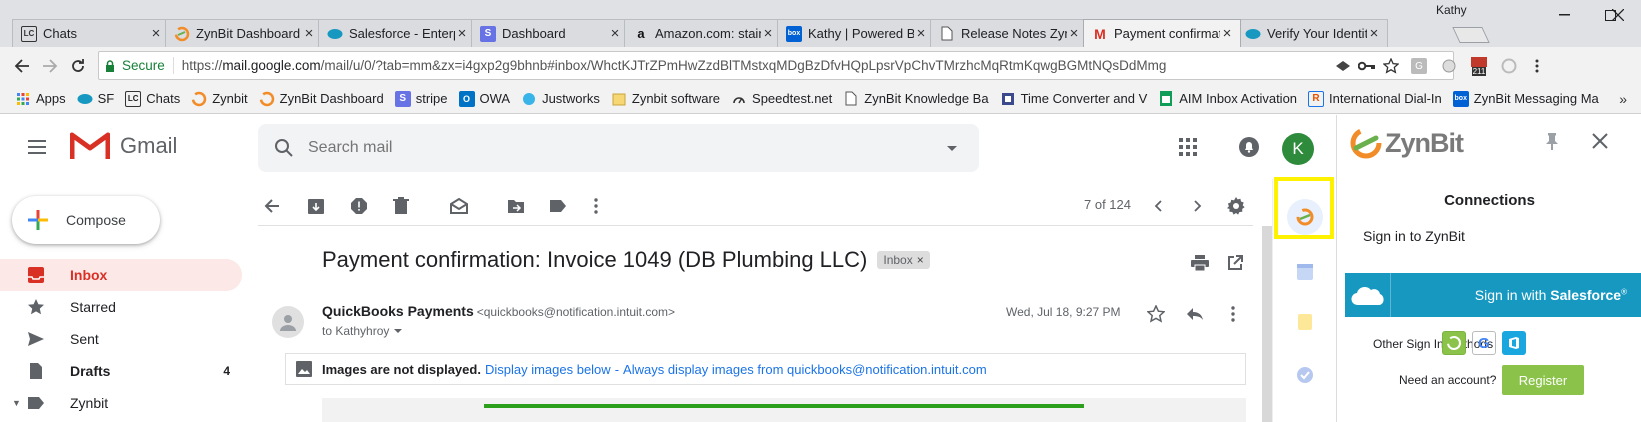  I want to click on gmail-logo: Gmail, so click(123, 146).